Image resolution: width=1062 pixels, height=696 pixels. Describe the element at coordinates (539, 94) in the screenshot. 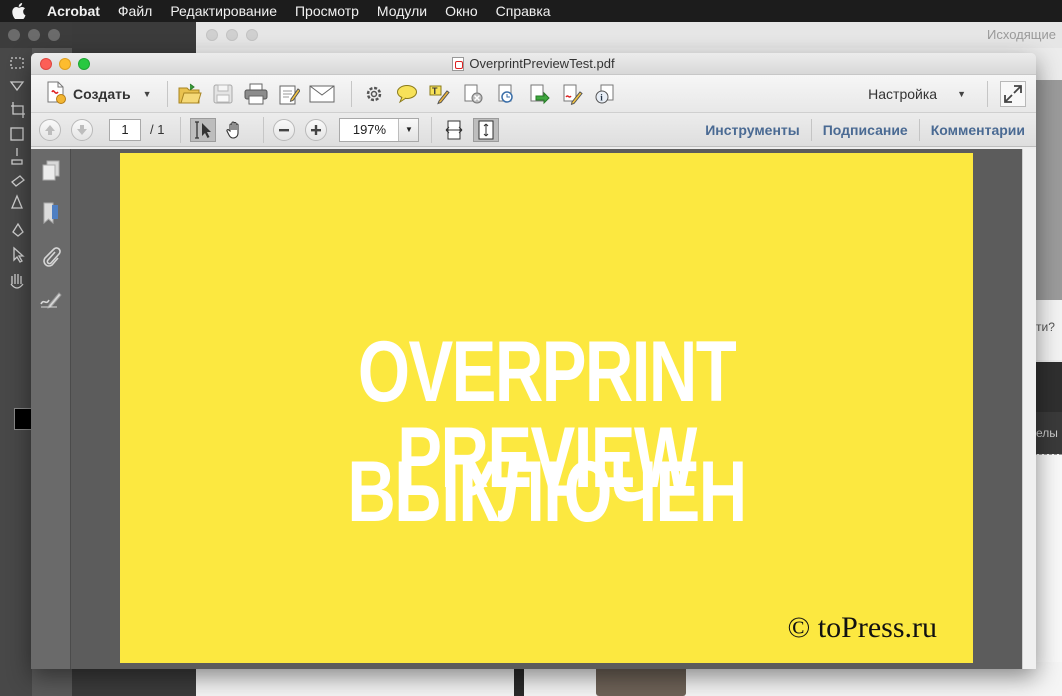

I see `export-icon` at that location.